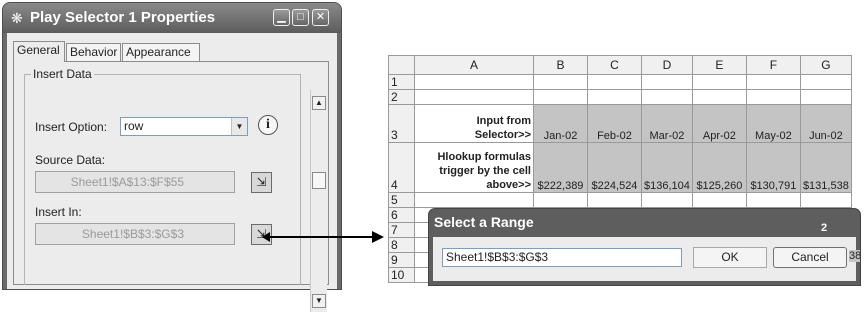  I want to click on column-header-f: F, so click(773, 65).